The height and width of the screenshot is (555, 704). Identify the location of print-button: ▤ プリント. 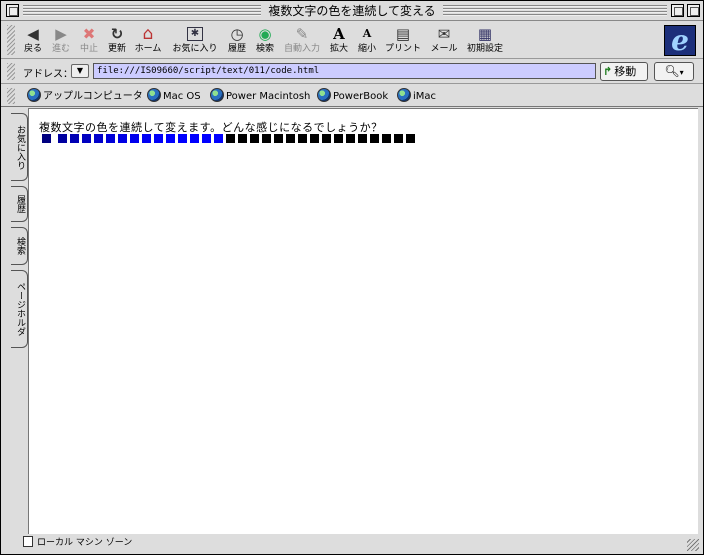
(403, 41).